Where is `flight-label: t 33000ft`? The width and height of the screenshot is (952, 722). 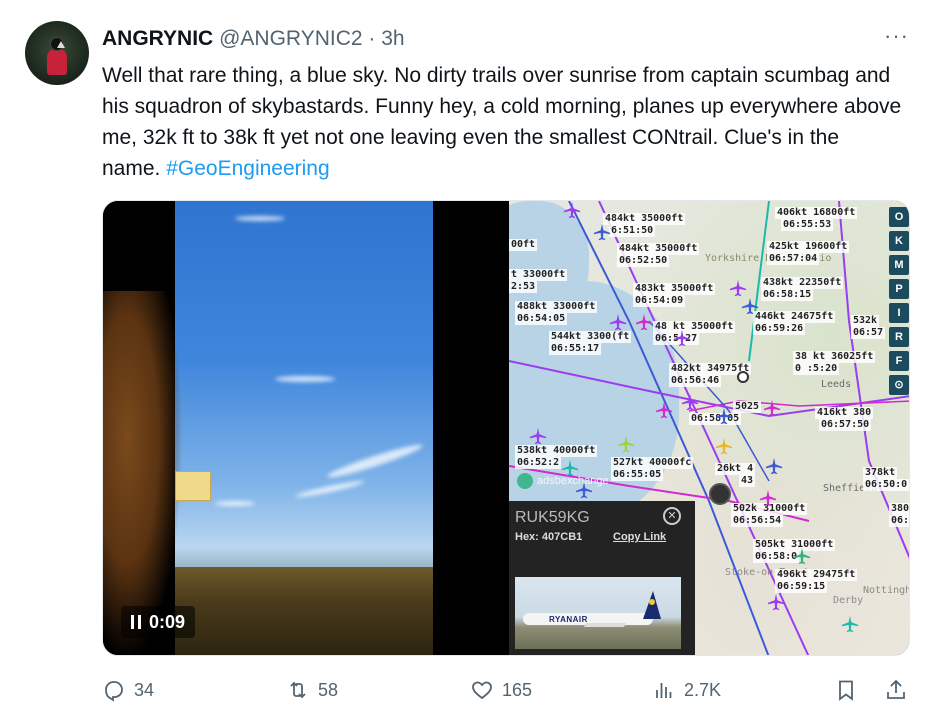 flight-label: t 33000ft is located at coordinates (538, 275).